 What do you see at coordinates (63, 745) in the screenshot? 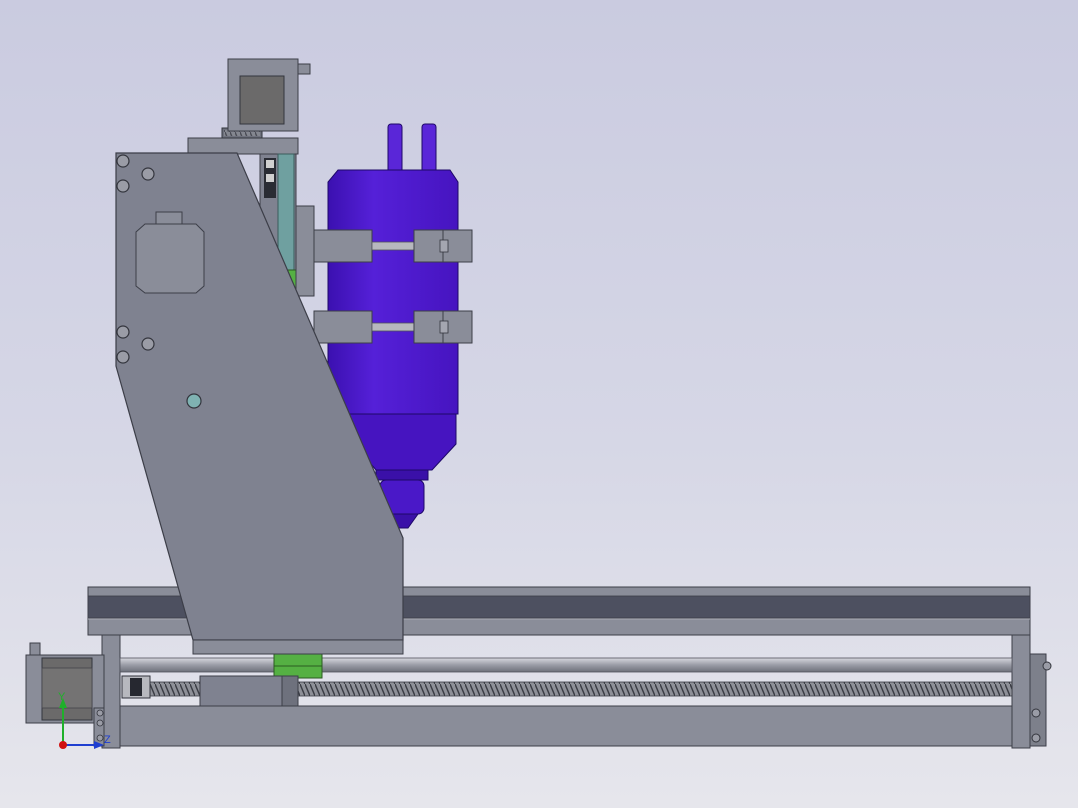
I see `origin-marker` at bounding box center [63, 745].